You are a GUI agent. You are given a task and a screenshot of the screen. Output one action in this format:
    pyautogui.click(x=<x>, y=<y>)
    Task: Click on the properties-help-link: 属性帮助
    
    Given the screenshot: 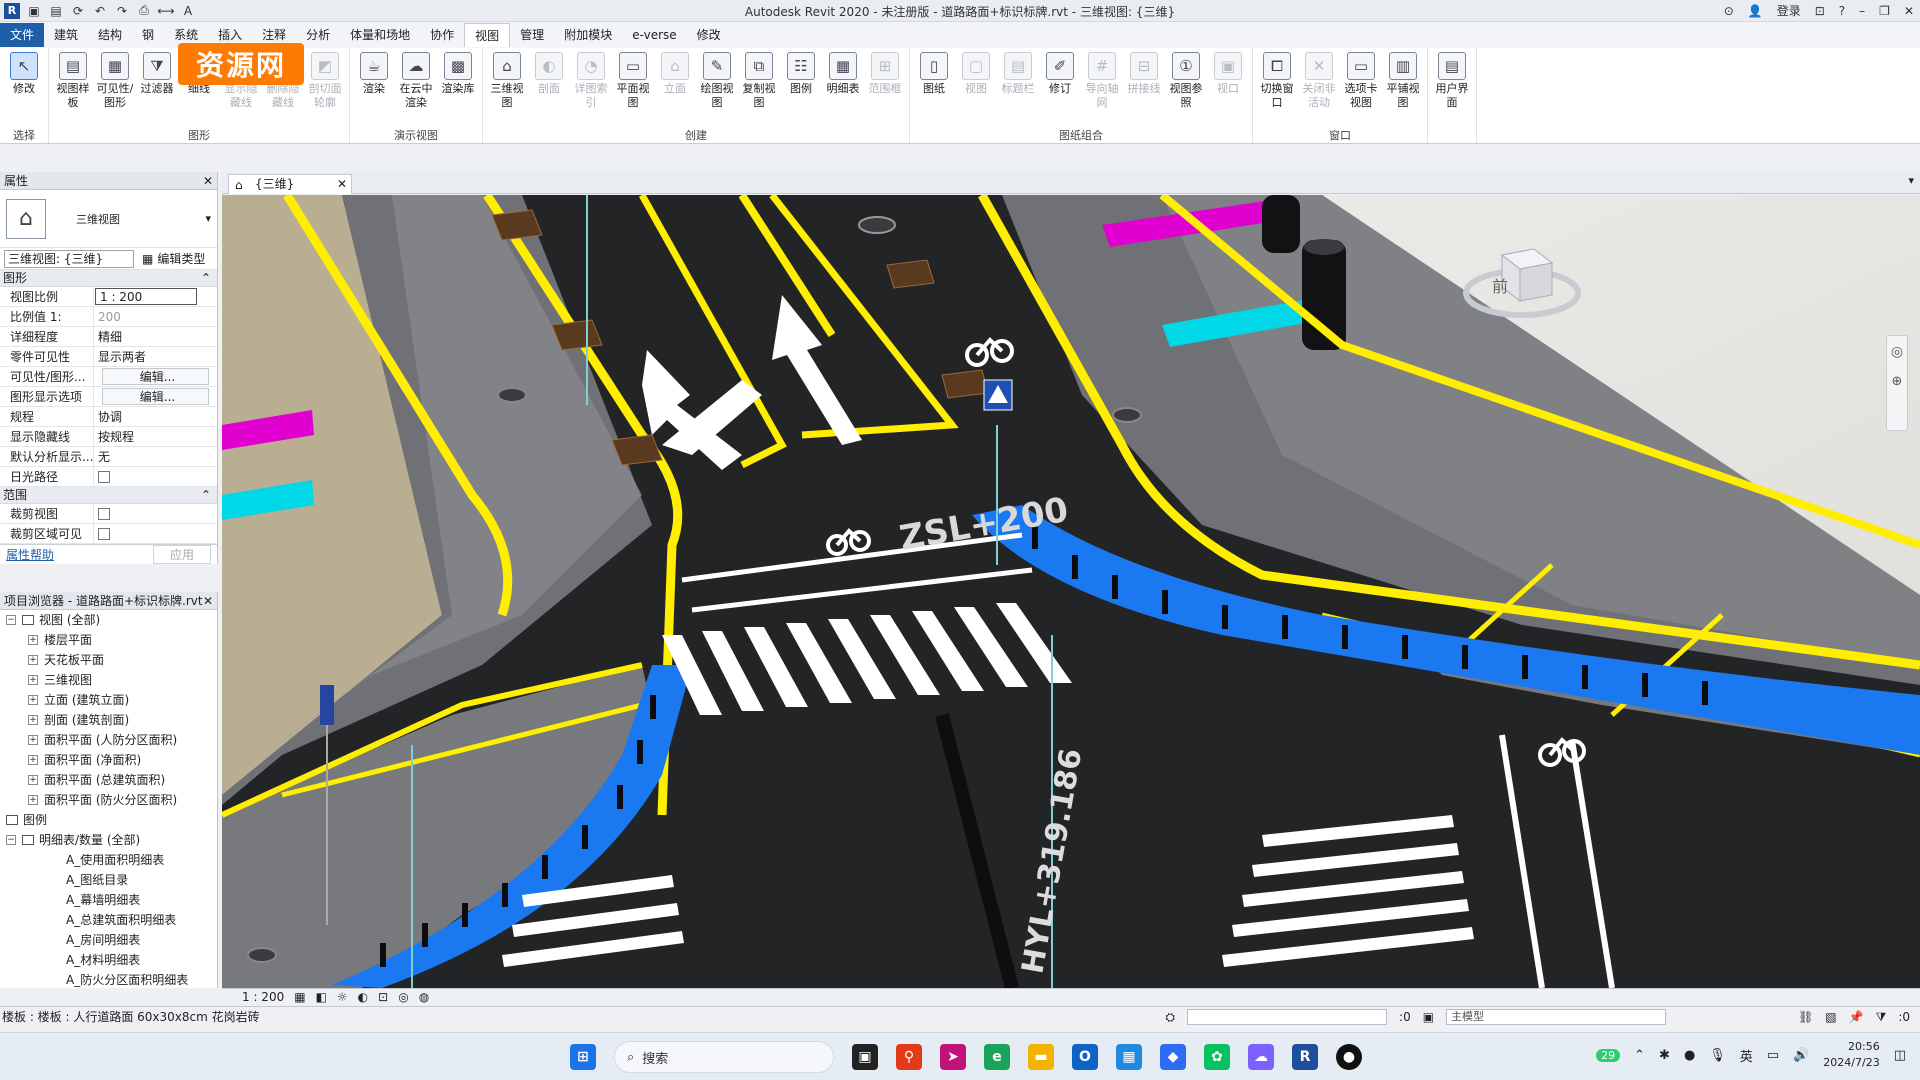 What is the action you would take?
    pyautogui.click(x=30, y=554)
    